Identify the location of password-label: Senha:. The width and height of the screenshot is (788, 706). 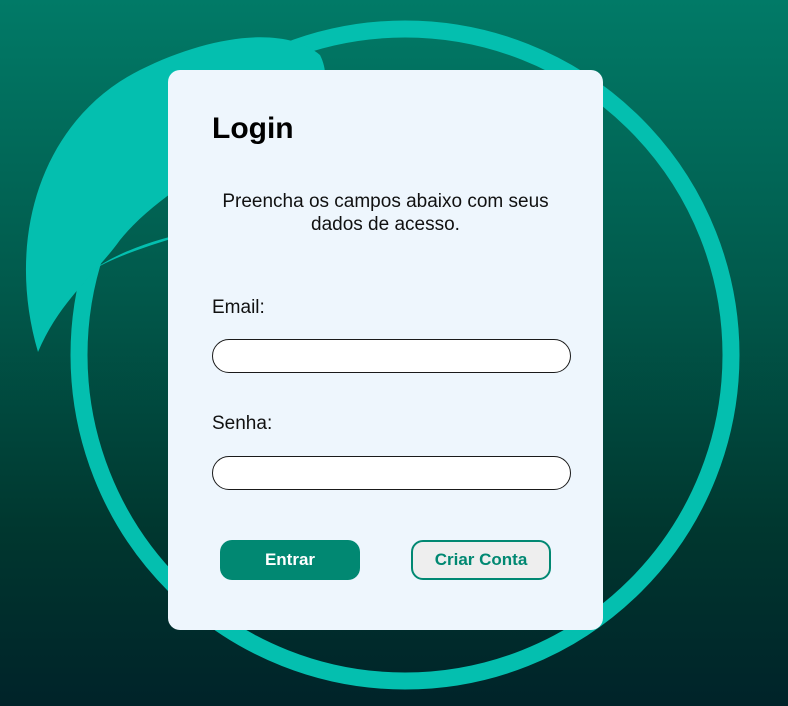
(242, 423).